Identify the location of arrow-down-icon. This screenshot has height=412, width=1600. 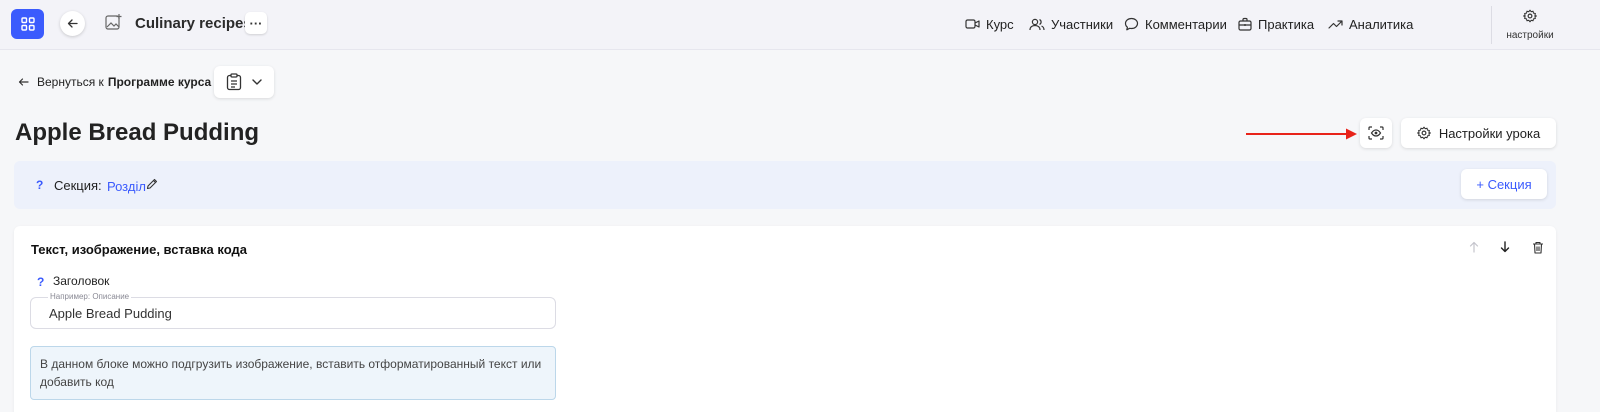
(1505, 247).